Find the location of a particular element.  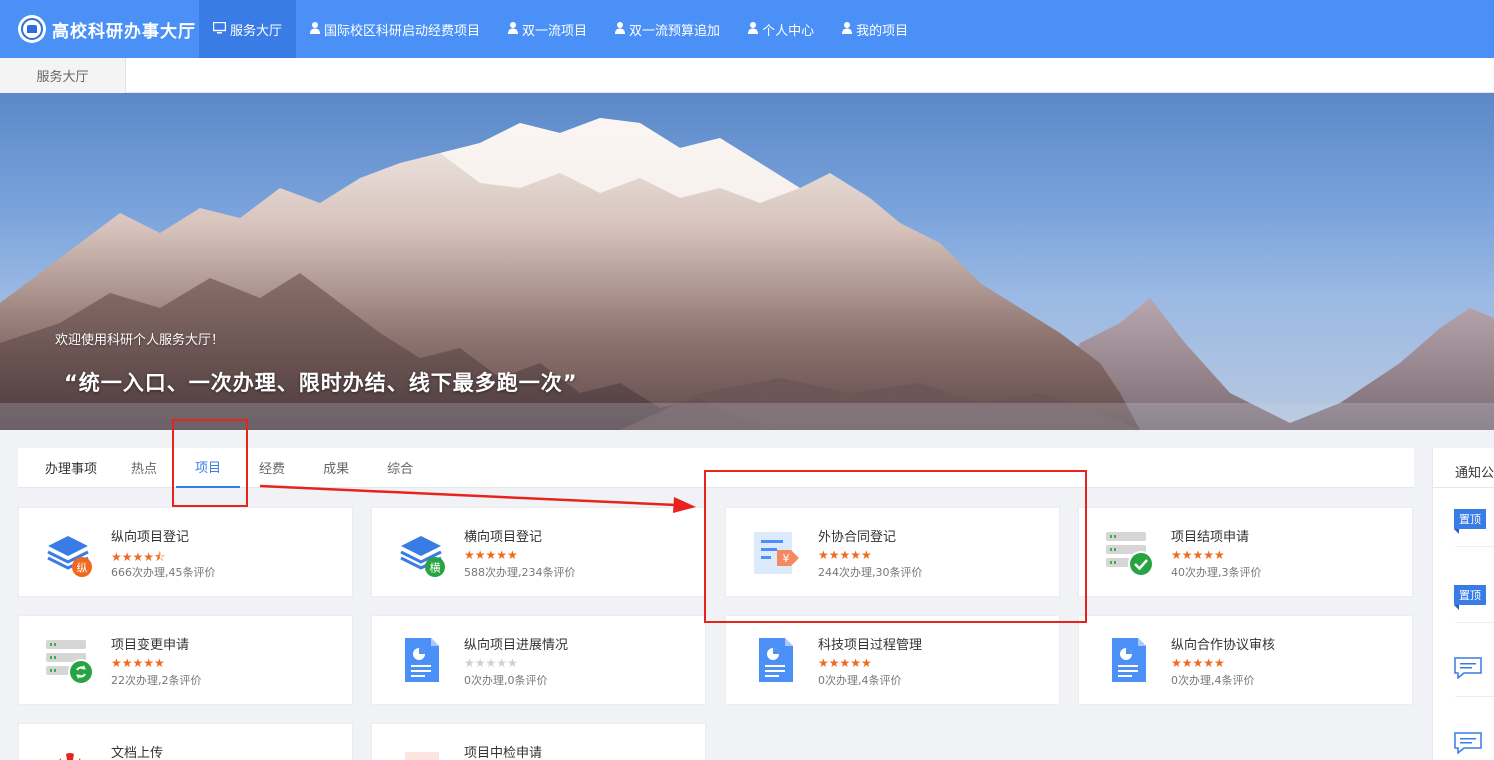

nav-service-hall: 服务大厅 is located at coordinates (248, 29).